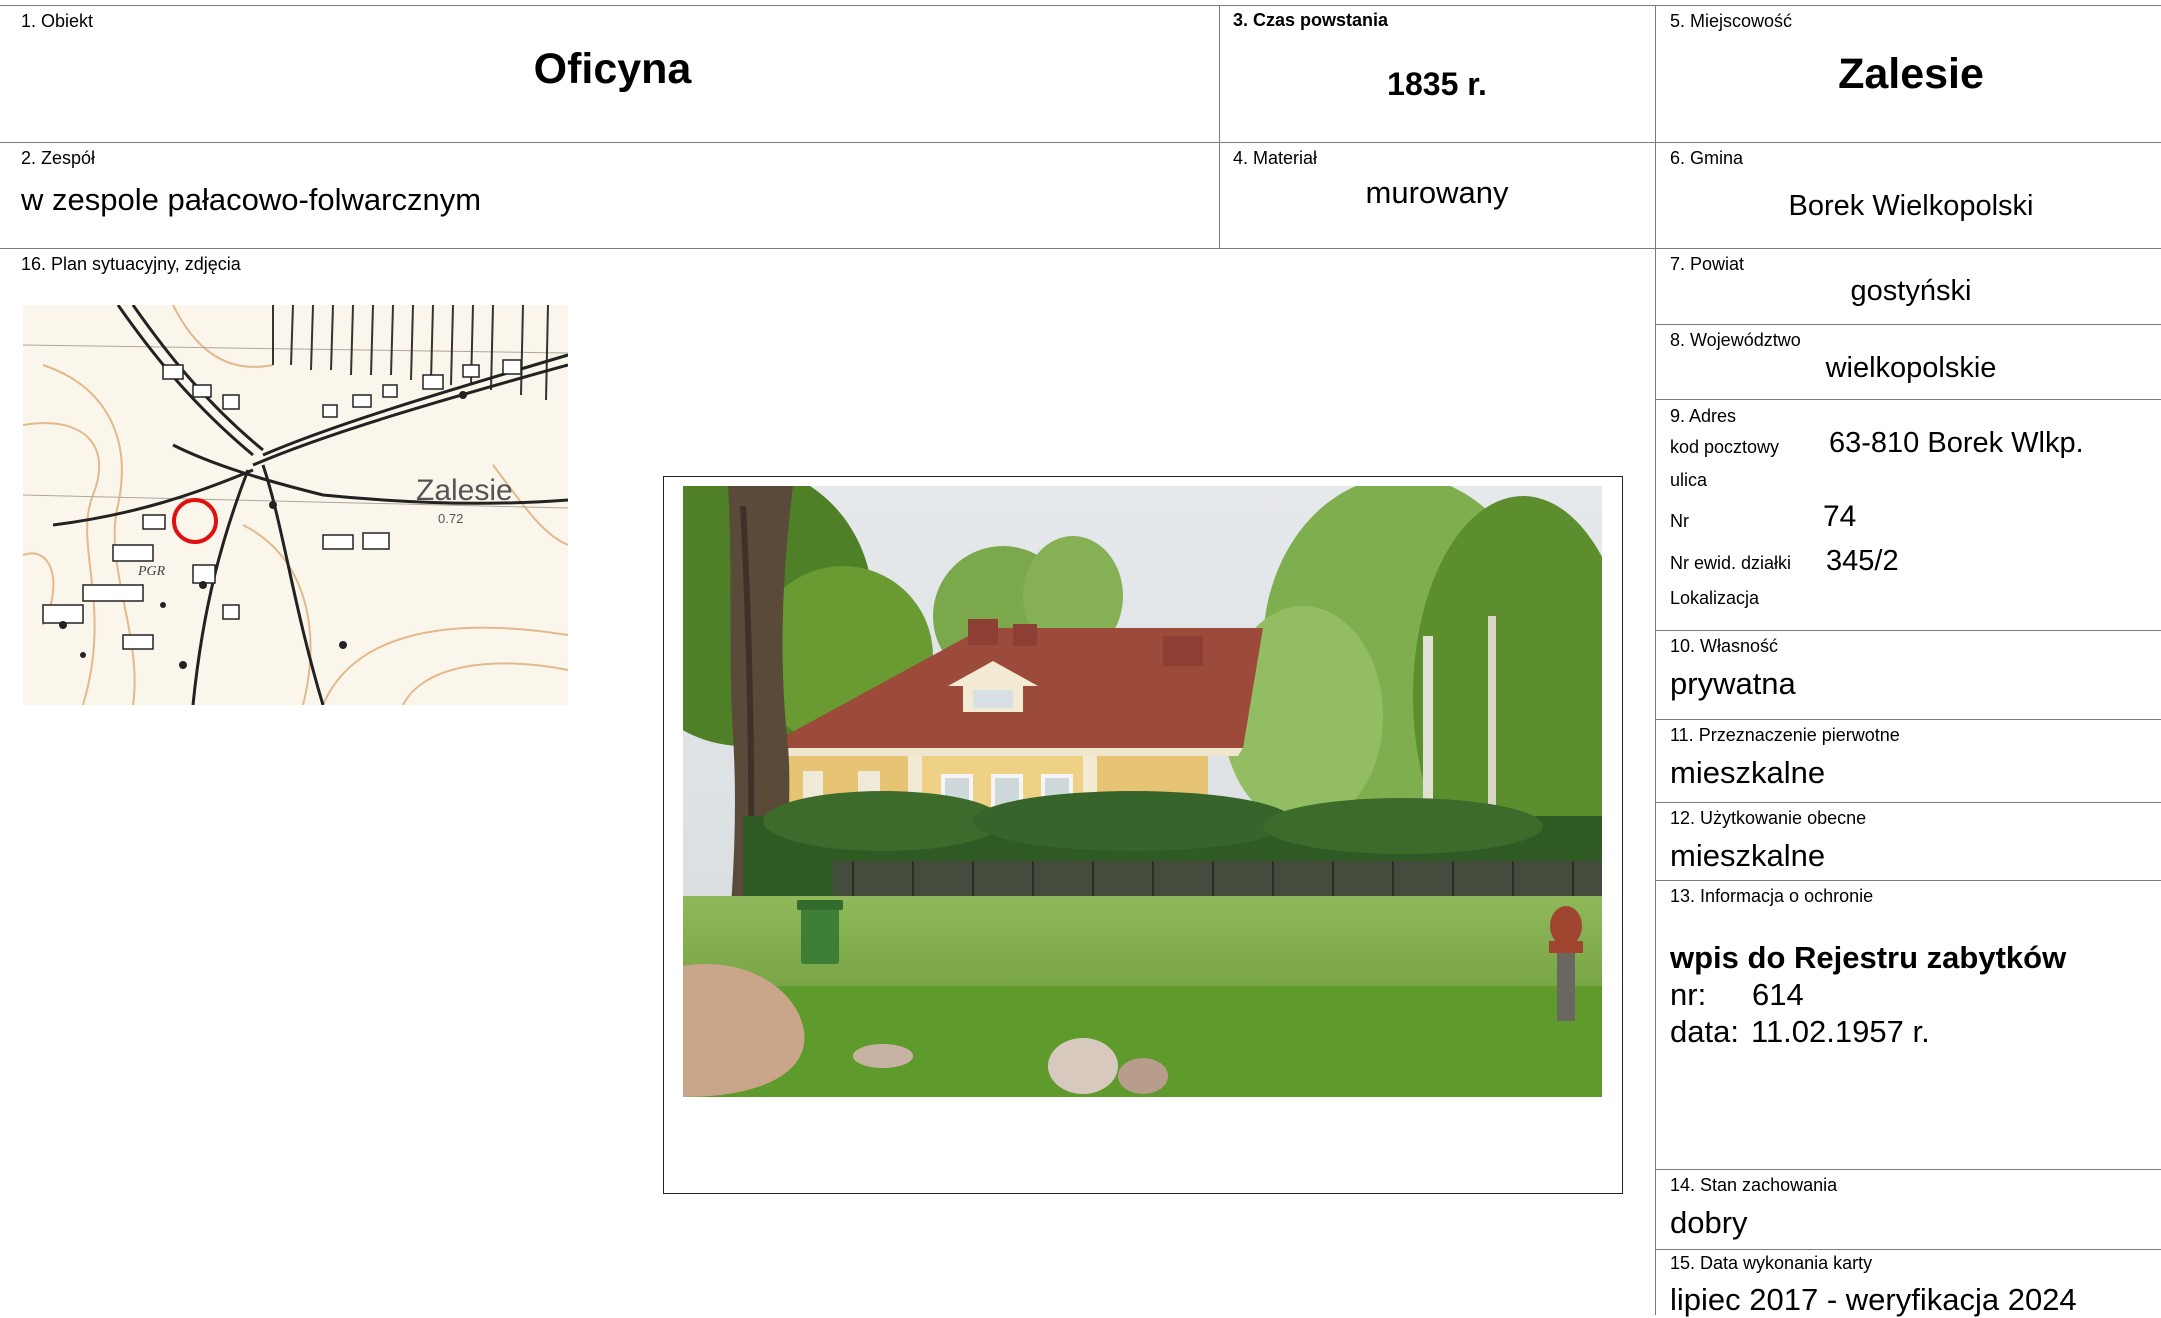 The image size is (2161, 1318). Describe the element at coordinates (1707, 264) in the screenshot. I see `powiat-label: 7. Powiat` at that location.